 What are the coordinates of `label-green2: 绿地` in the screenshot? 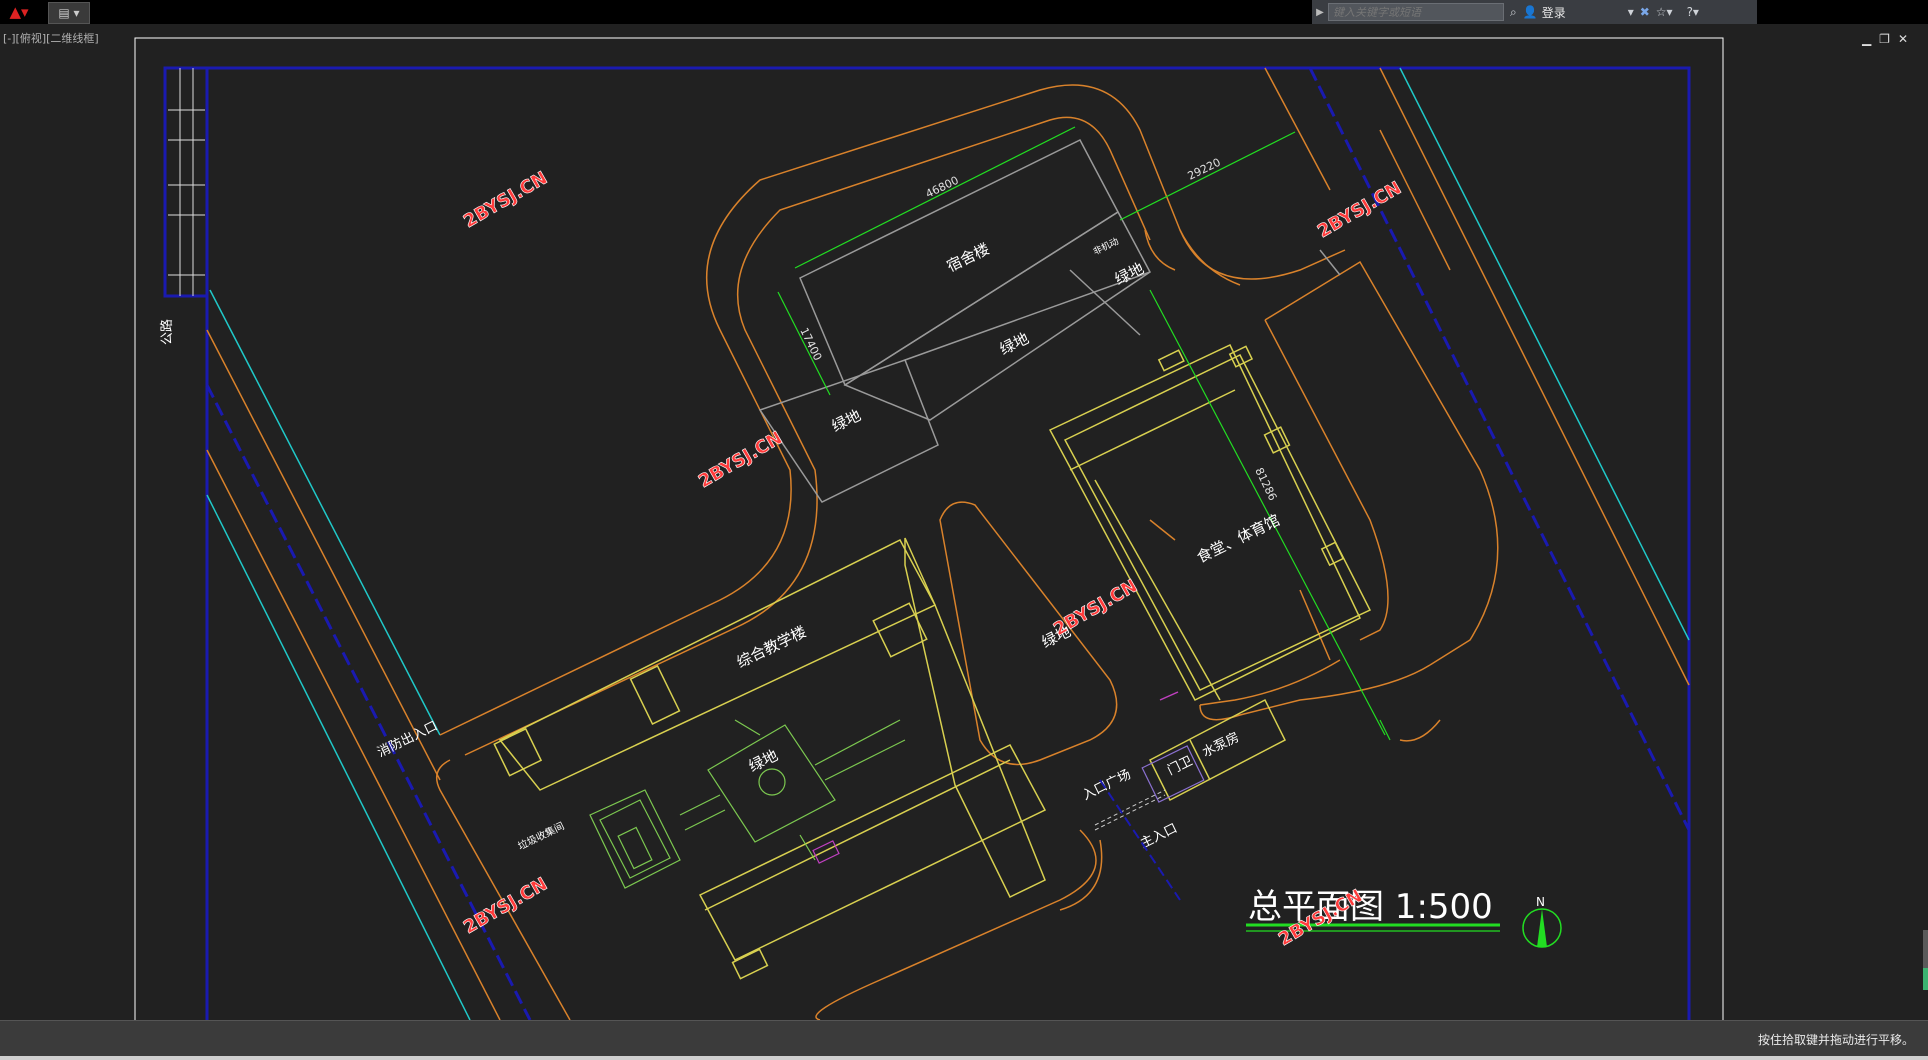 It's located at (1129, 273).